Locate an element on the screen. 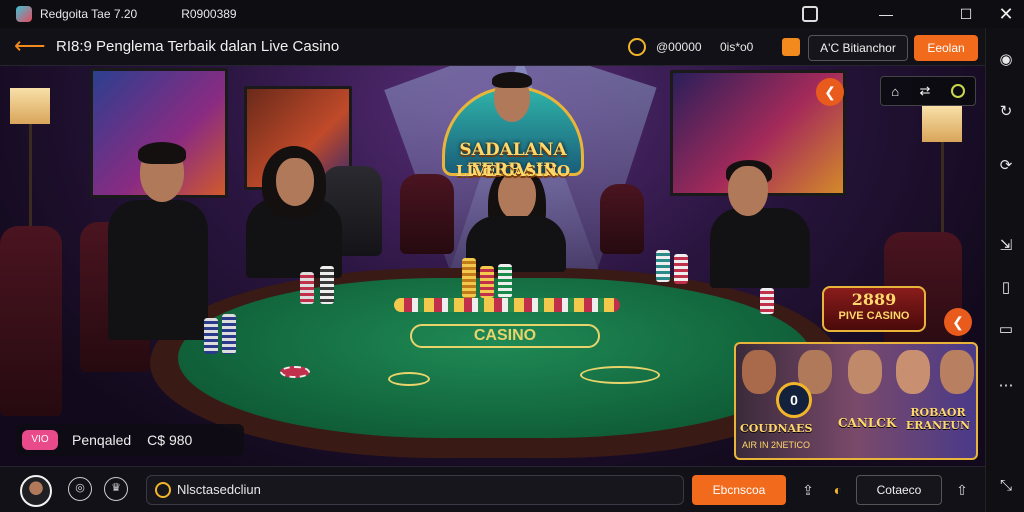 This screenshot has width=1024, height=512. notification-toast: VIO Penqaled C$ 980 is located at coordinates (130, 440).